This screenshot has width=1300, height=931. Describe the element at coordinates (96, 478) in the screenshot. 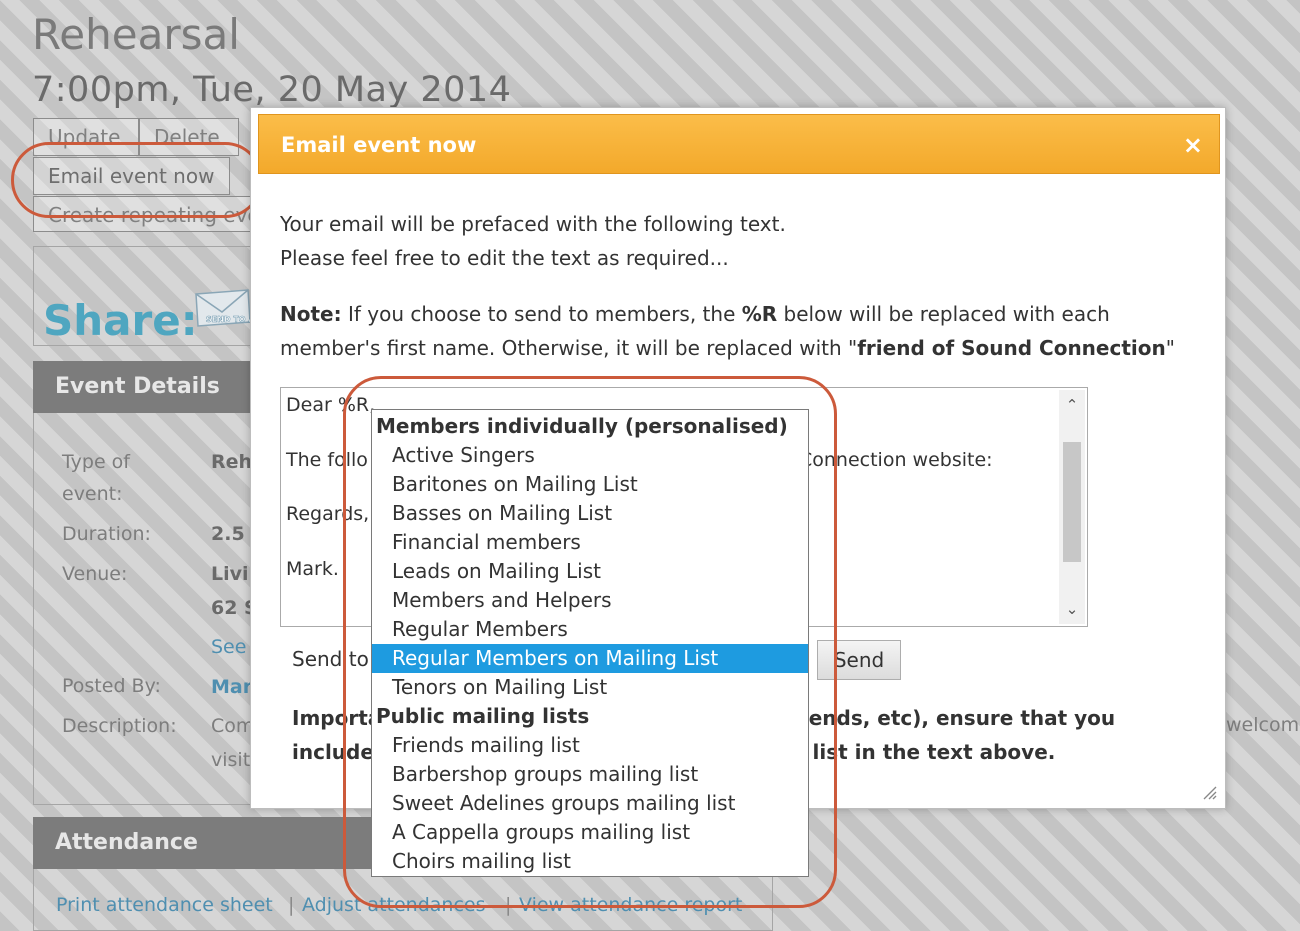

I see `type-of-event-label: Type of event:` at that location.